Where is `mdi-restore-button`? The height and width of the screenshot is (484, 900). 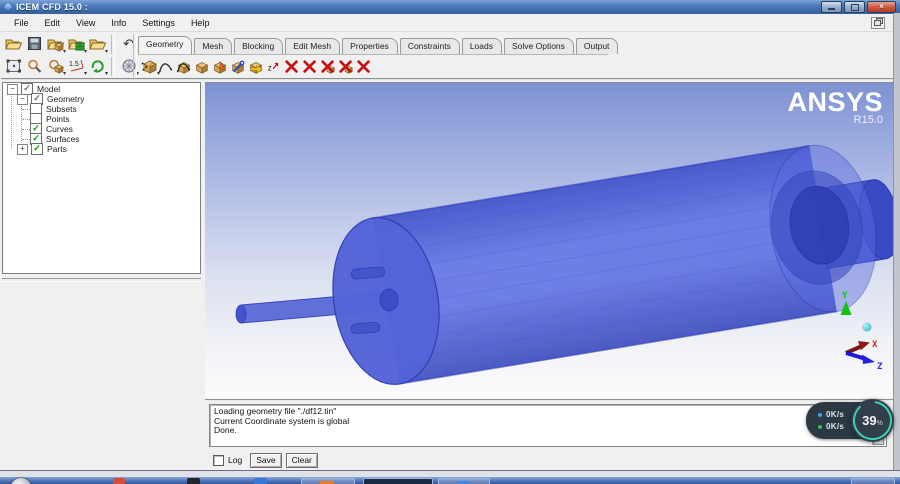
mdi-restore-button is located at coordinates (878, 22).